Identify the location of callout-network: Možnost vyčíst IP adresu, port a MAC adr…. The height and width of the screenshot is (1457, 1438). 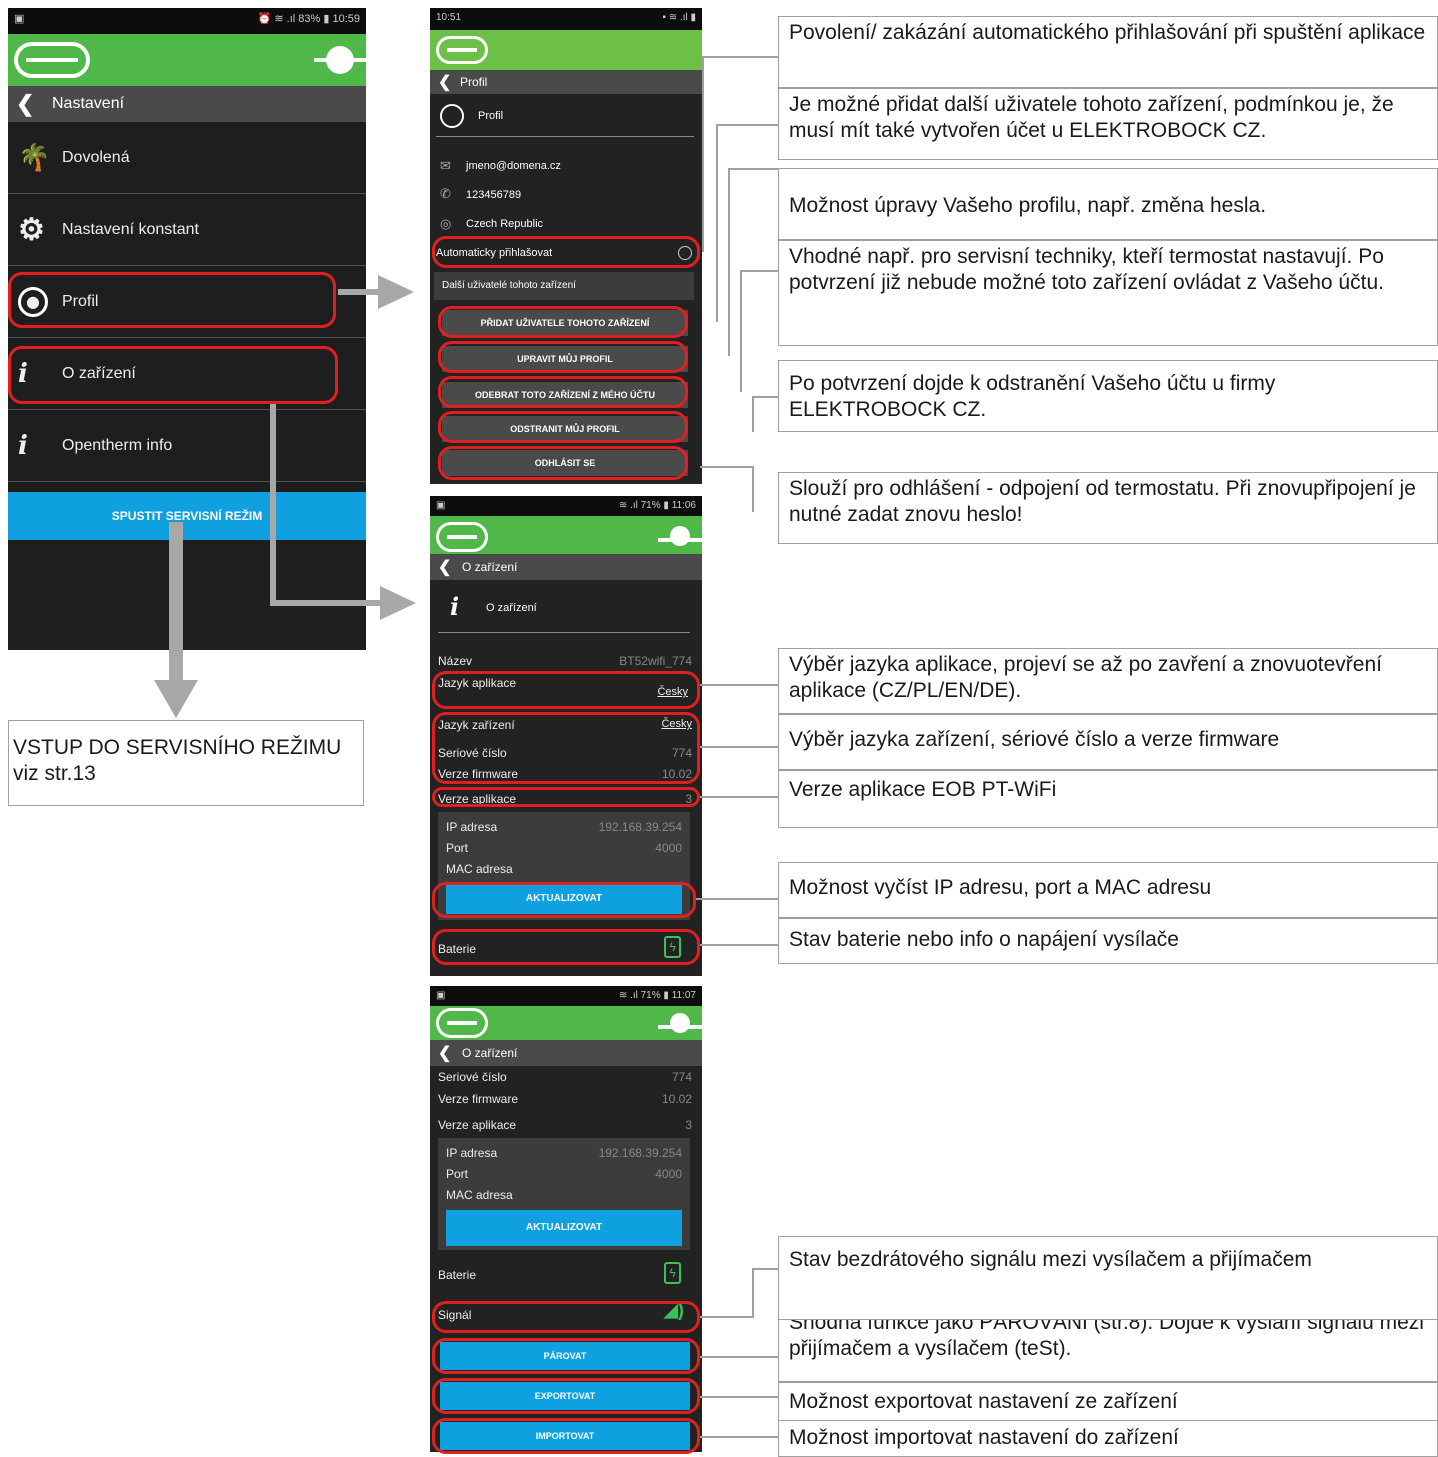
(1108, 890).